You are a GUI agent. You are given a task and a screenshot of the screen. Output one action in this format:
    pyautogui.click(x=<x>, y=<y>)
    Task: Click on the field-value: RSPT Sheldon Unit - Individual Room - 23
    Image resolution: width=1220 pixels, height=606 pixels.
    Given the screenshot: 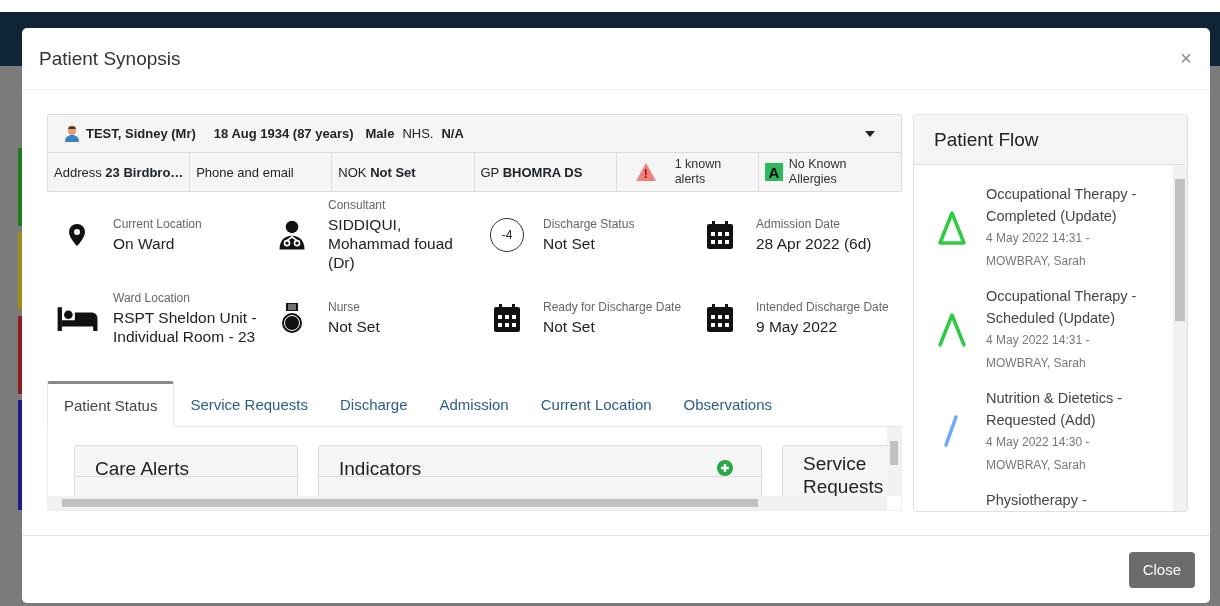 What is the action you would take?
    pyautogui.click(x=185, y=326)
    